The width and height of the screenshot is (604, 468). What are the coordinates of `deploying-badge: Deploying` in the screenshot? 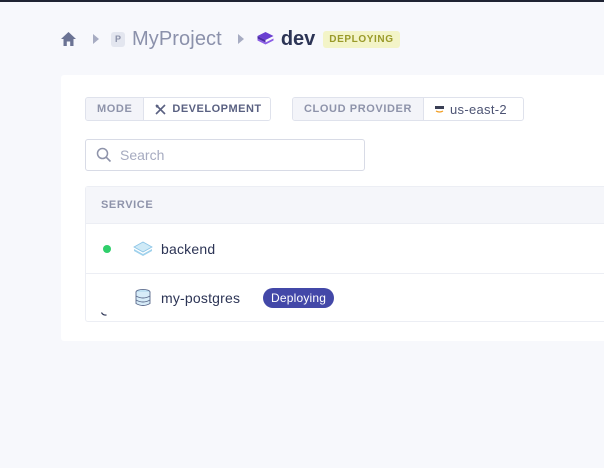 It's located at (299, 298).